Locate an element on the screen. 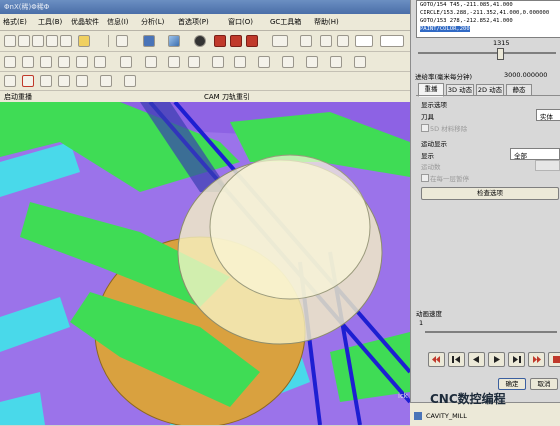 This screenshot has height=426, width=560. copy-icon is located at coordinates (52, 41).